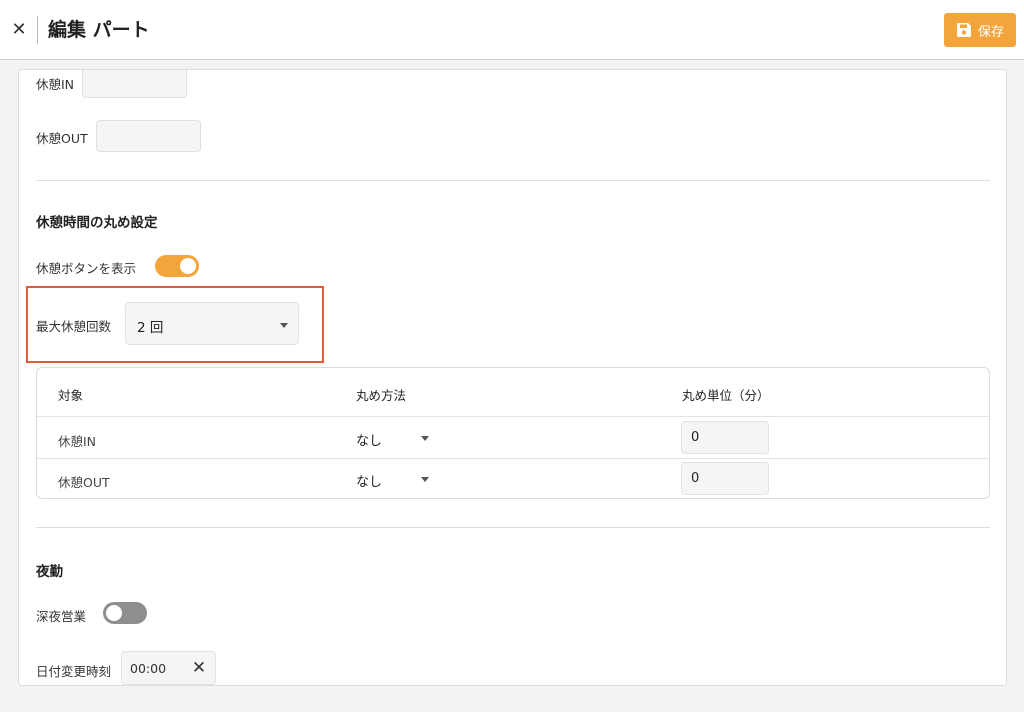 This screenshot has width=1024, height=712. What do you see at coordinates (99, 30) in the screenshot?
I see `page-title: 編集 パート` at bounding box center [99, 30].